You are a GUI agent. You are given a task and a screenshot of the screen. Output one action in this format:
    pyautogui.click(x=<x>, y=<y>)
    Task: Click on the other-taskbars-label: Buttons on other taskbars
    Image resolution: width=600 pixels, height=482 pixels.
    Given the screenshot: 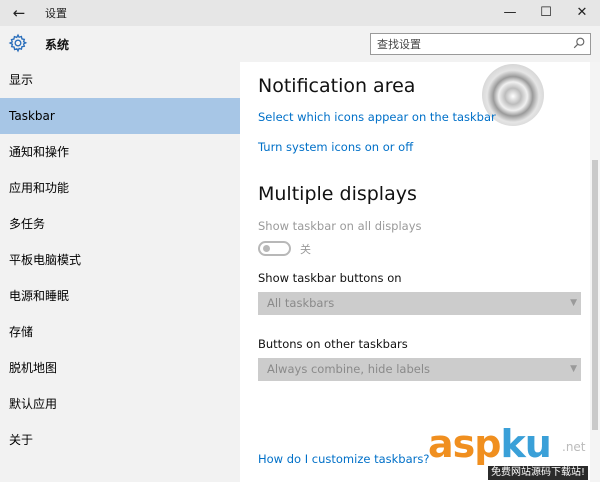 What is the action you would take?
    pyautogui.click(x=333, y=344)
    